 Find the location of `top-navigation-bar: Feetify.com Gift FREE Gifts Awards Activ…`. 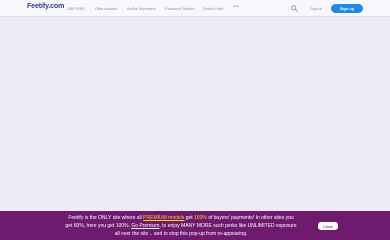

top-navigation-bar: Feetify.com Gift FREE Gifts Awards Activ… is located at coordinates (195, 8).